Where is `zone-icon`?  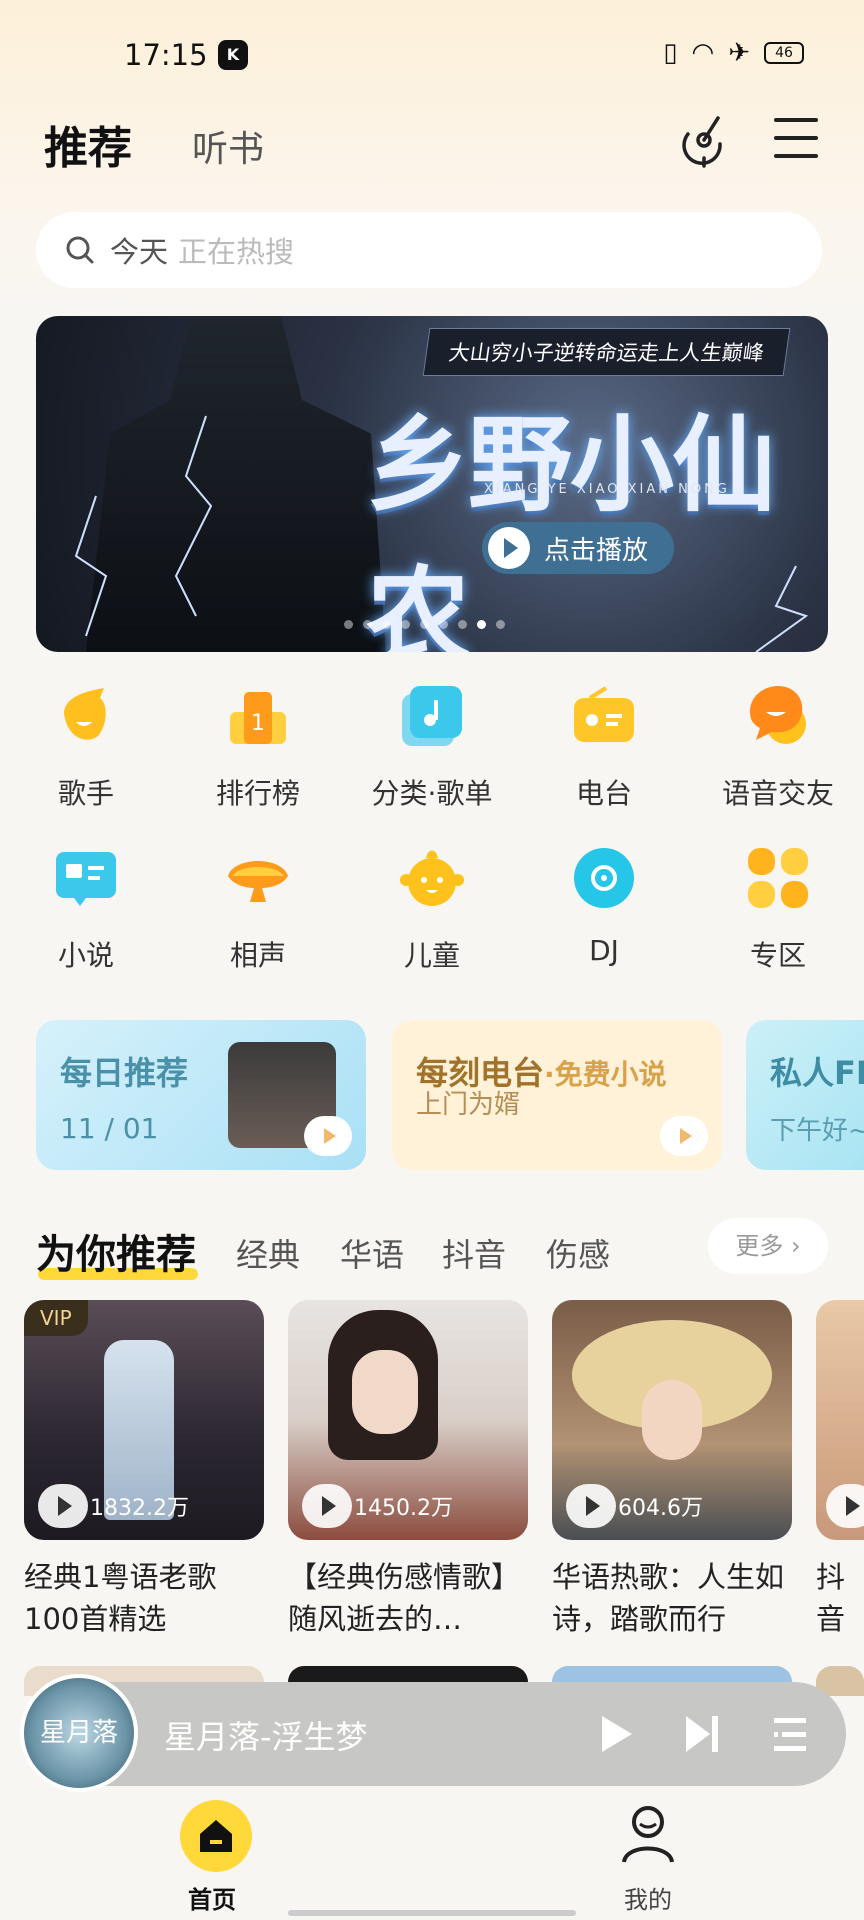
zone-icon is located at coordinates (778, 878).